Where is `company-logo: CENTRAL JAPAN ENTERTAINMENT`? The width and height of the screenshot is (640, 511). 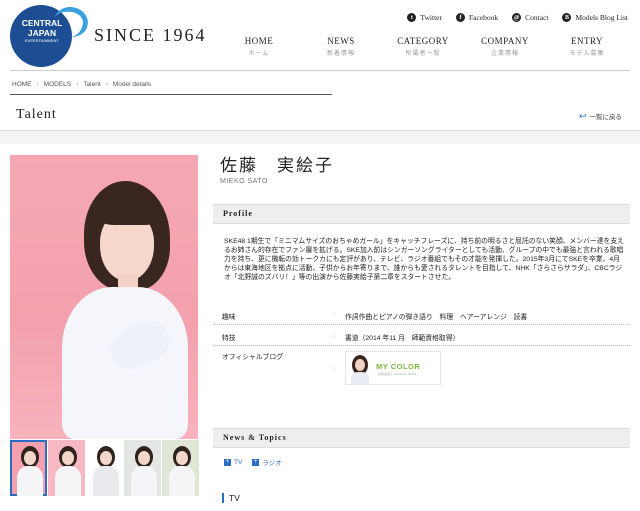
company-logo: CENTRAL JAPAN ENTERTAINMENT is located at coordinates (50, 35).